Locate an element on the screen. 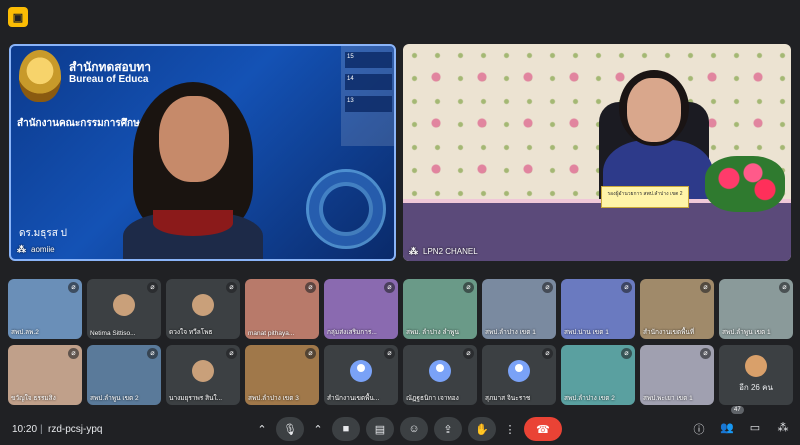 This screenshot has height=445, width=800. participant-tile: ⌀ สพป.ลำปาง เขต 1 is located at coordinates (519, 309).